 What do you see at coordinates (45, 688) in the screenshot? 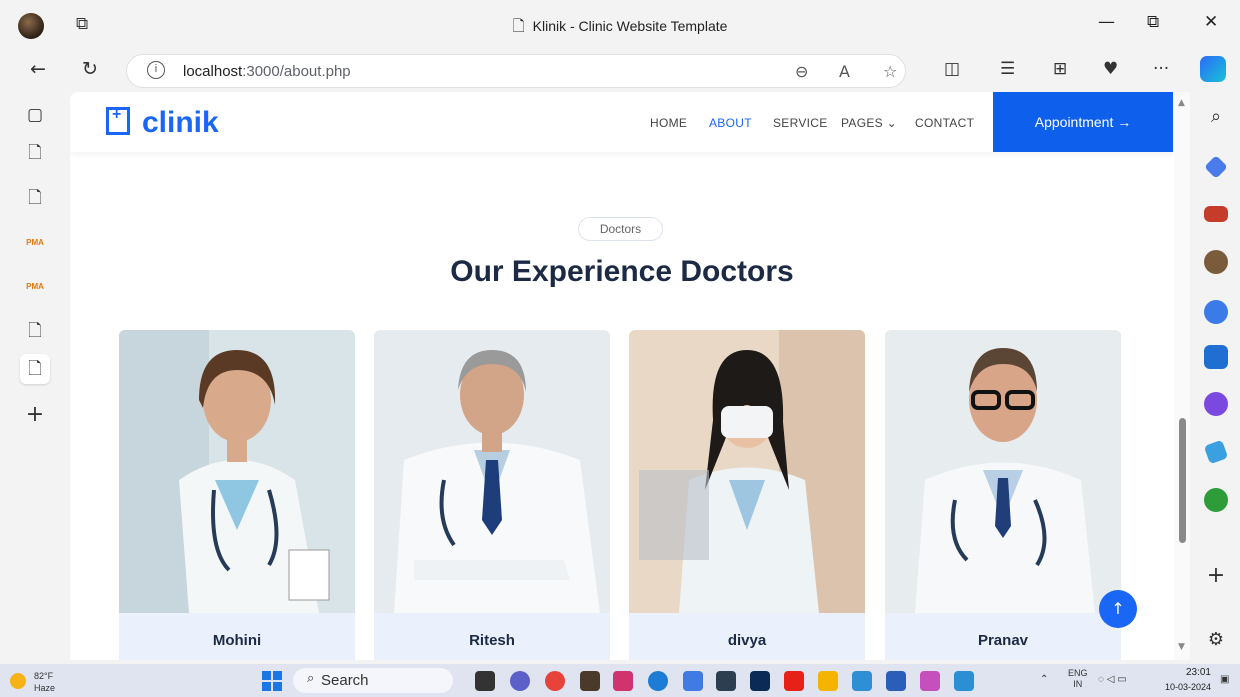
I see `weather-condition: Haze` at bounding box center [45, 688].